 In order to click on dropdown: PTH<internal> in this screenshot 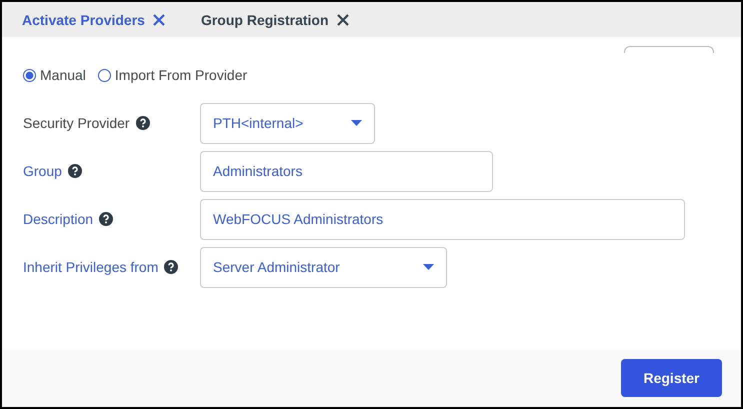, I will do `click(287, 123)`.